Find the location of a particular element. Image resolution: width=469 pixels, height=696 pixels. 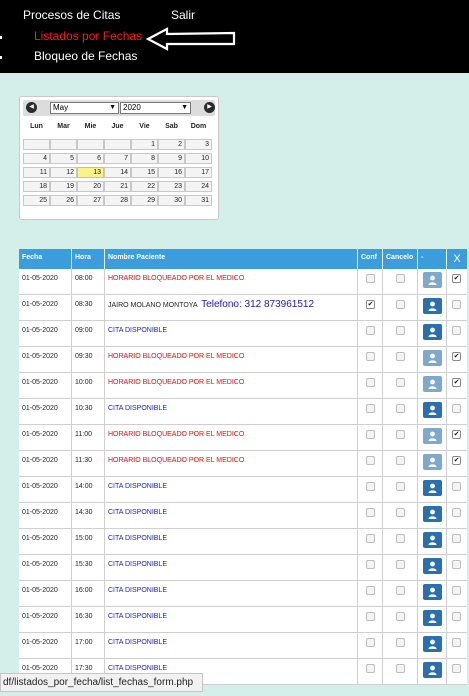

calendar-day: 30 is located at coordinates (171, 200).